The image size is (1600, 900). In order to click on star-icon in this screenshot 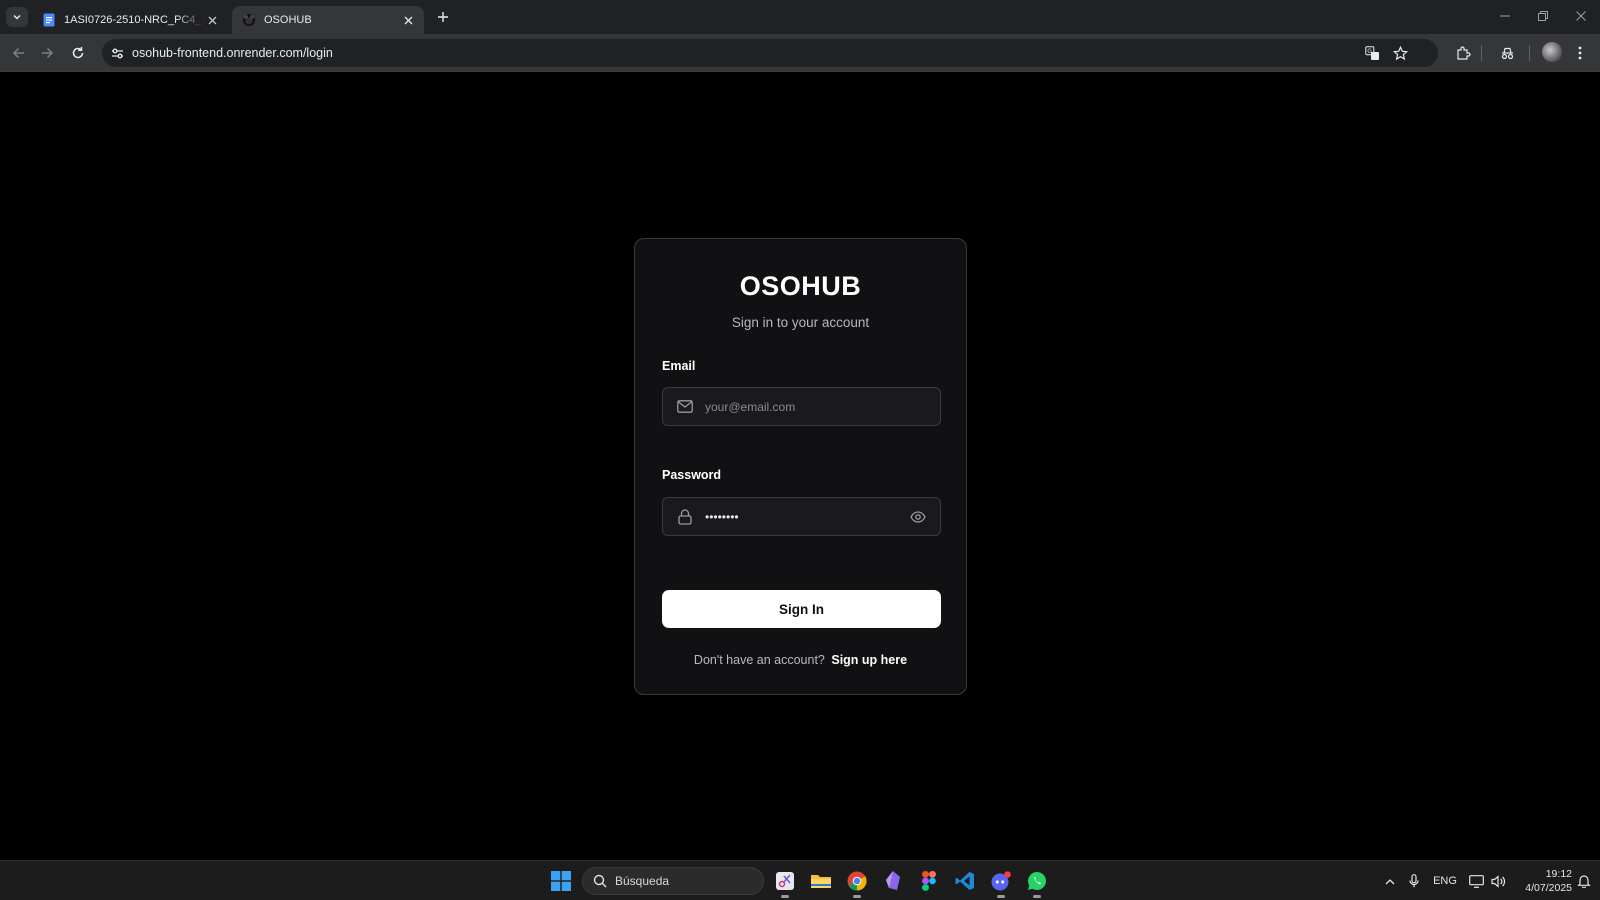, I will do `click(1400, 52)`.